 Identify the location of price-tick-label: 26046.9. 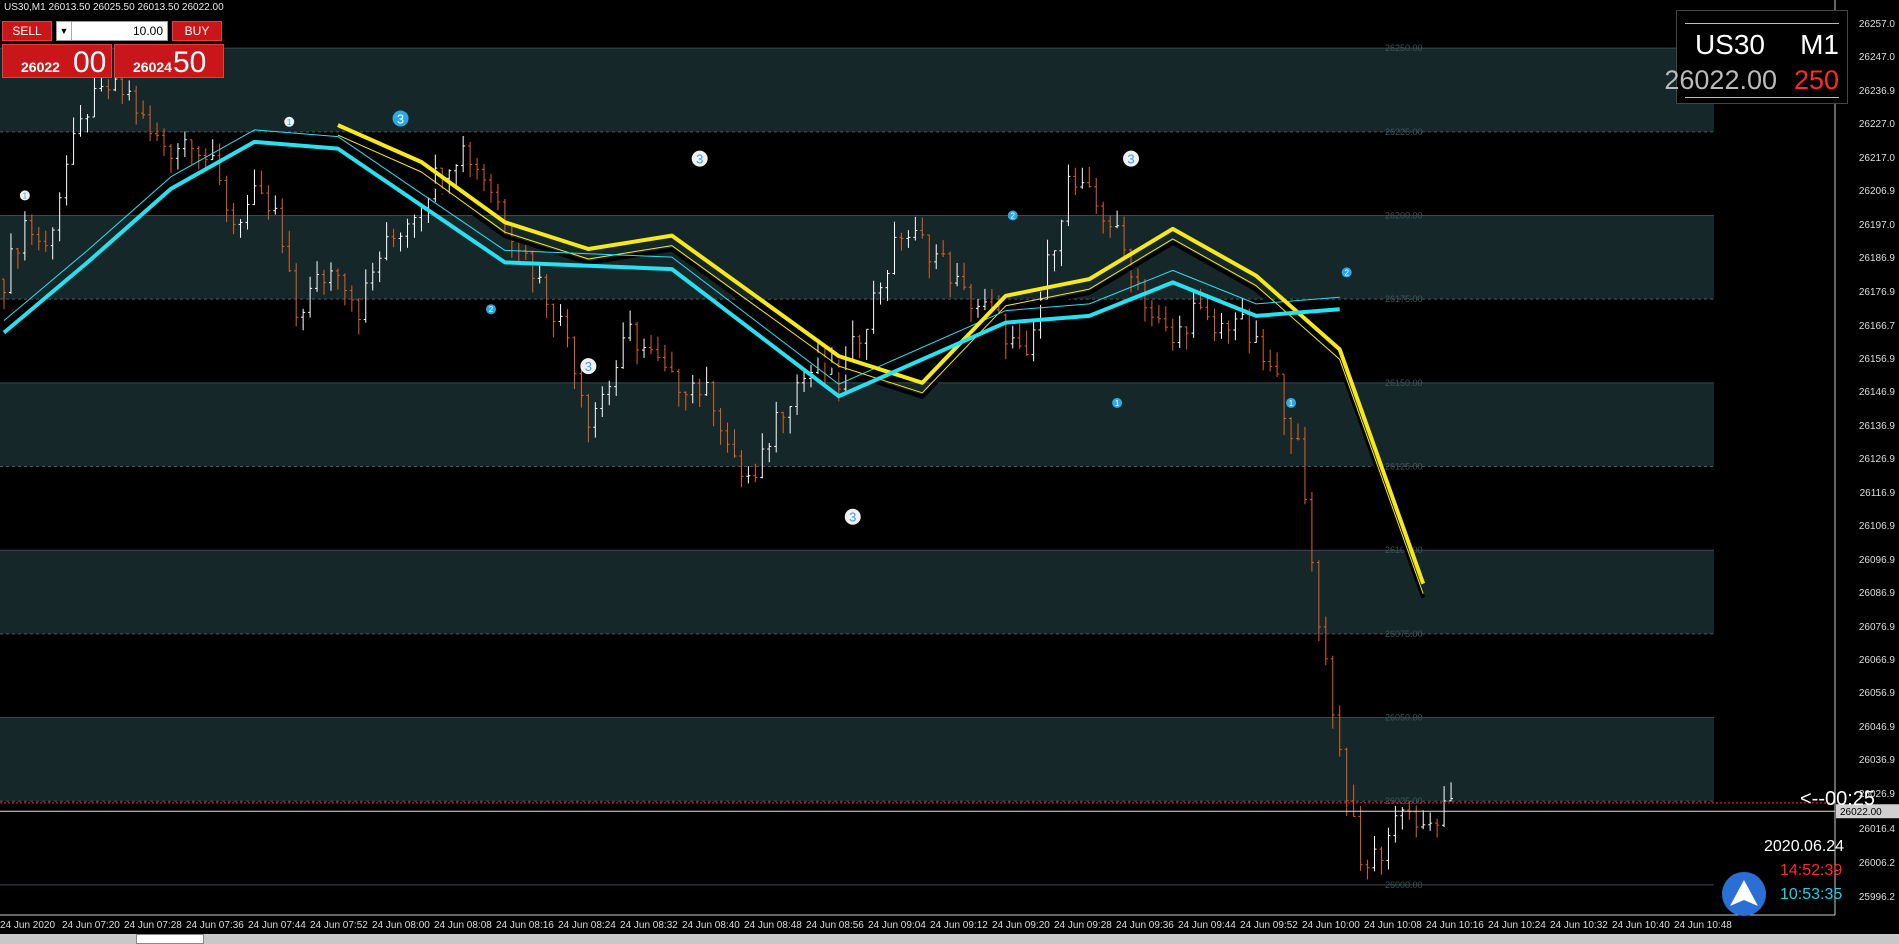
(1876, 727).